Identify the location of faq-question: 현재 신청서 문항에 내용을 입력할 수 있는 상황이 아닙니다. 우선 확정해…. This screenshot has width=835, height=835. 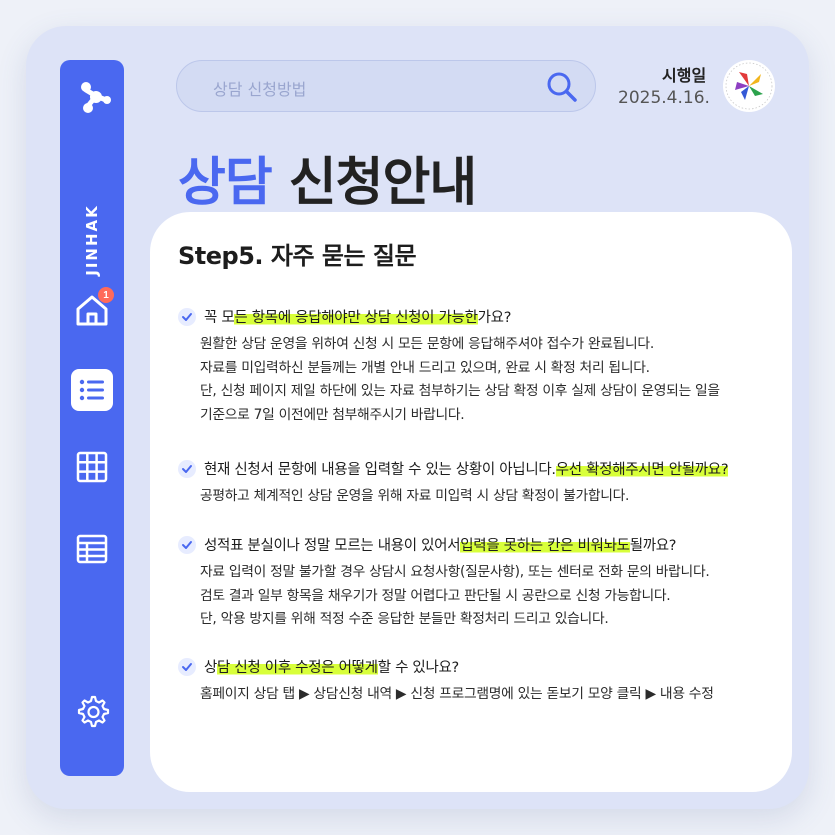
(483, 468).